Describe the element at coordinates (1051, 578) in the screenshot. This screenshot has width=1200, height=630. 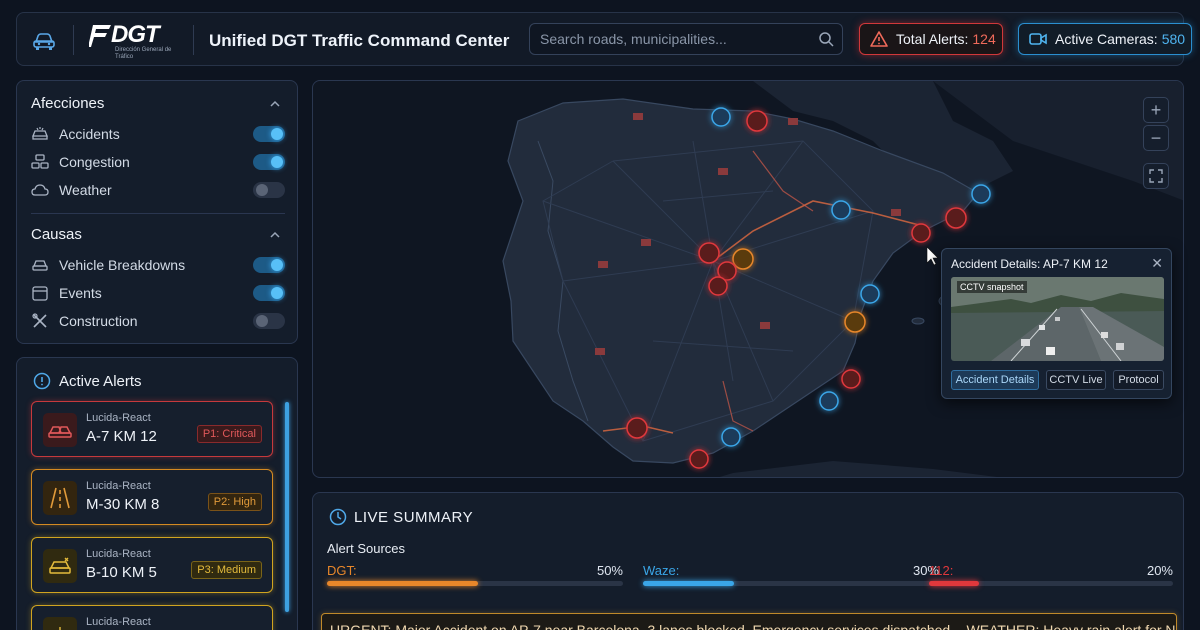
I see `source-bar-112: 112: 20%` at that location.